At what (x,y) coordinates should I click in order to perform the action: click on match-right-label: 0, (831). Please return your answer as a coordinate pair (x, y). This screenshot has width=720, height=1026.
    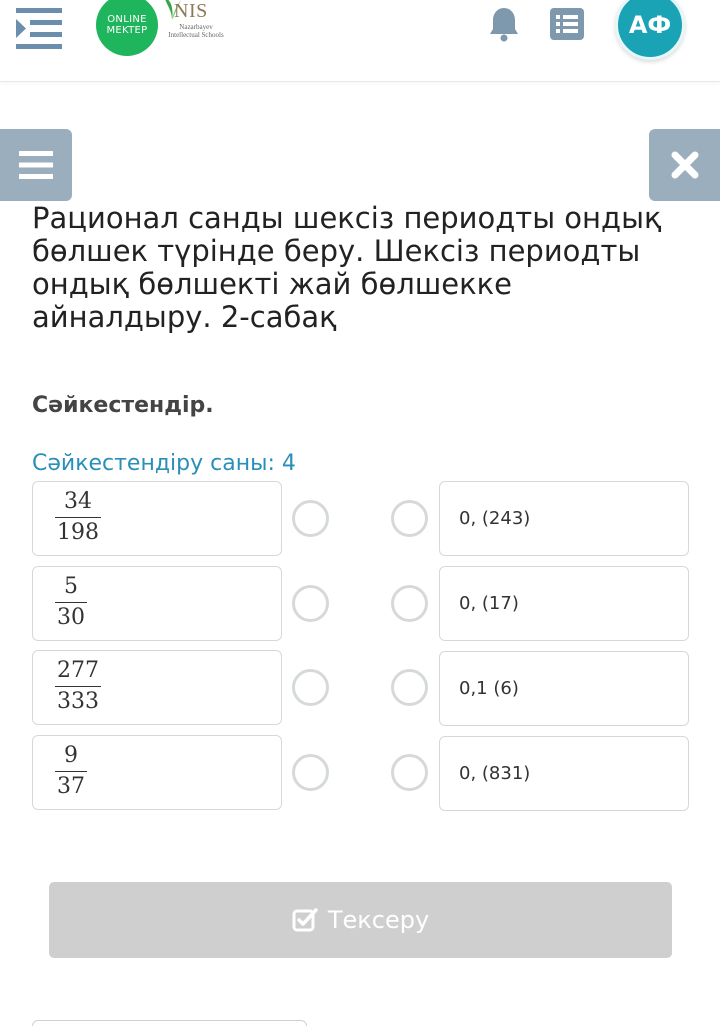
    Looking at the image, I should click on (495, 773).